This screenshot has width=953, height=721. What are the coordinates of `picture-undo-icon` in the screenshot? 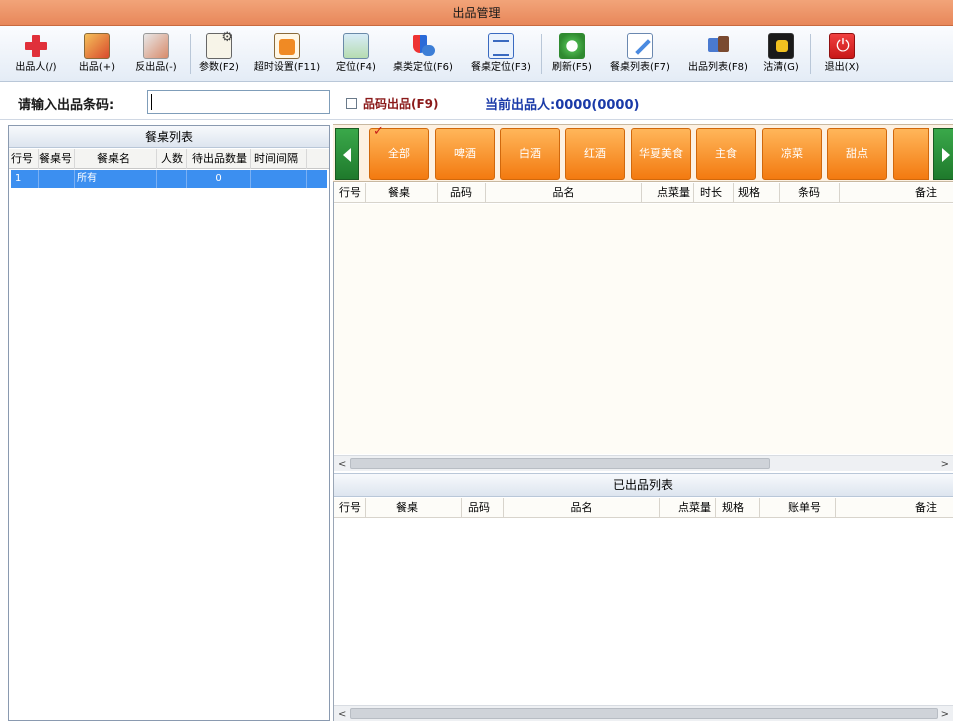 It's located at (156, 46).